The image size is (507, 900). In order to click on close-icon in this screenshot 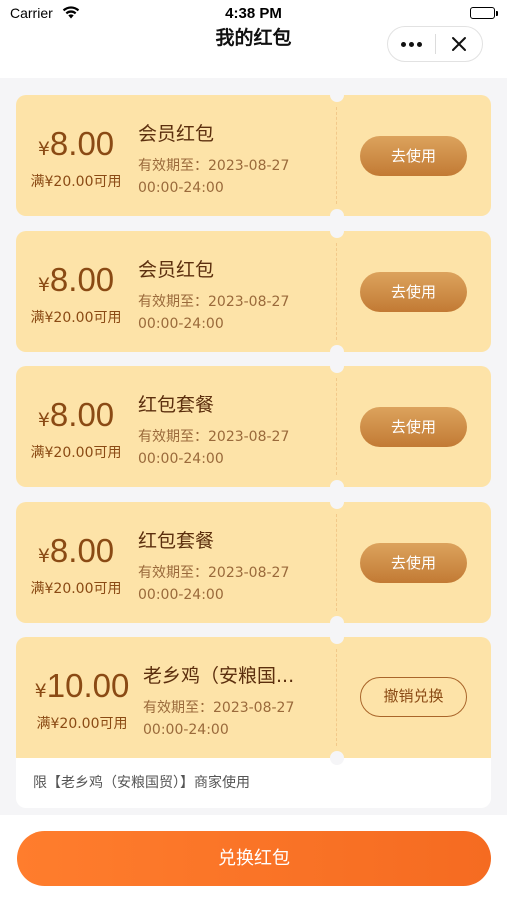, I will do `click(459, 44)`.